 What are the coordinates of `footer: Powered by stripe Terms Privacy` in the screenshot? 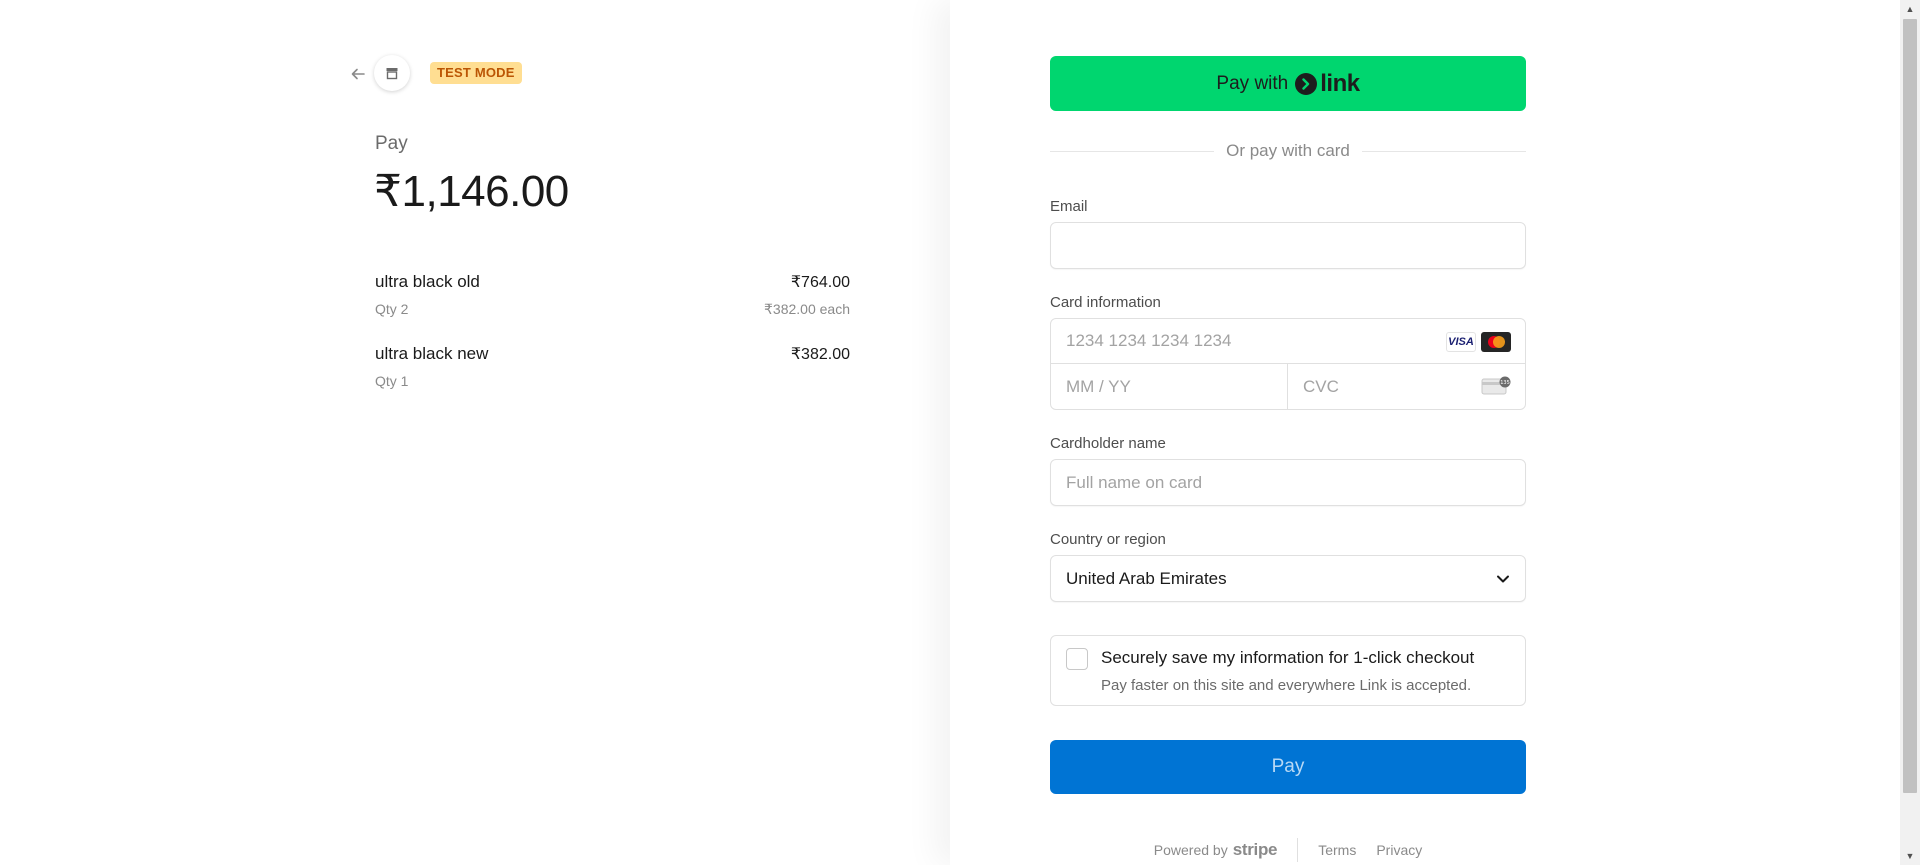 It's located at (1288, 850).